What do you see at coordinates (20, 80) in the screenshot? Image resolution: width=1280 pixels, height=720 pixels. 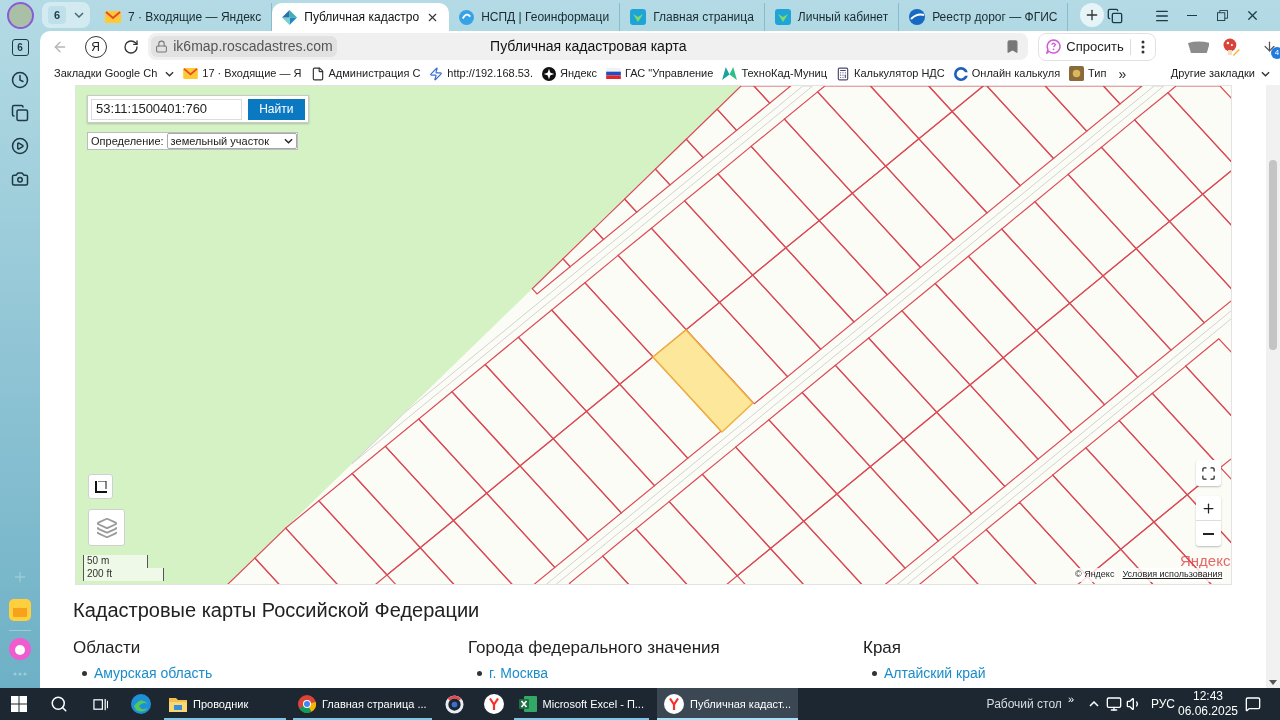 I see `clock-icon` at bounding box center [20, 80].